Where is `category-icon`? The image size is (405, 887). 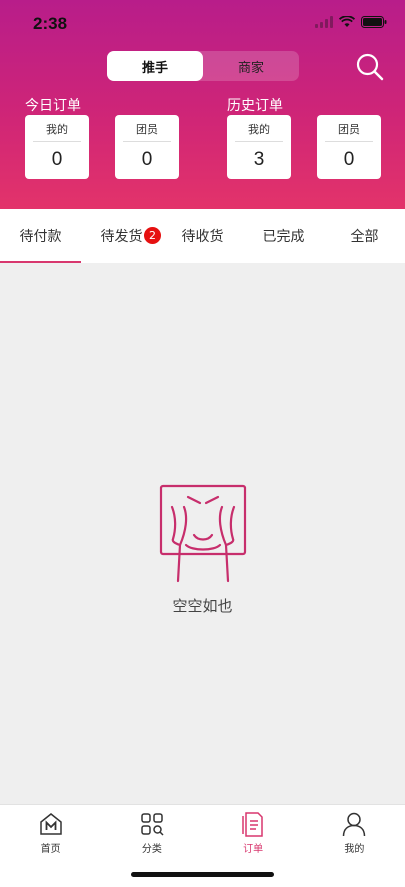 category-icon is located at coordinates (152, 824).